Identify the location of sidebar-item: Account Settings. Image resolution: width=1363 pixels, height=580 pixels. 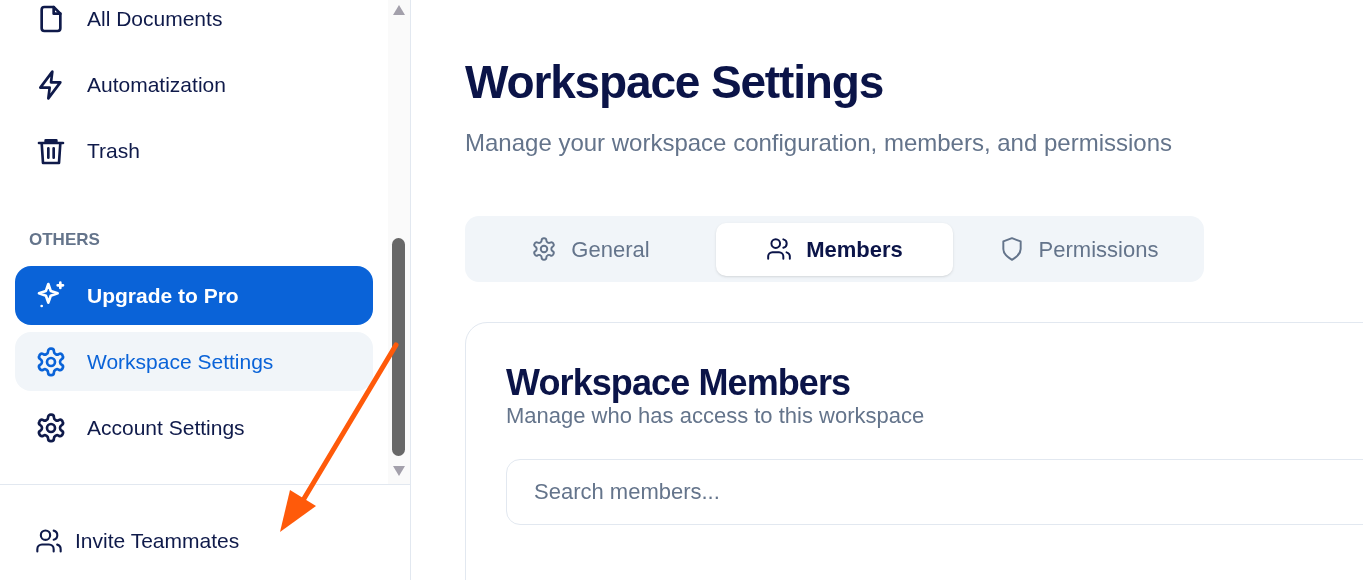
(194, 427).